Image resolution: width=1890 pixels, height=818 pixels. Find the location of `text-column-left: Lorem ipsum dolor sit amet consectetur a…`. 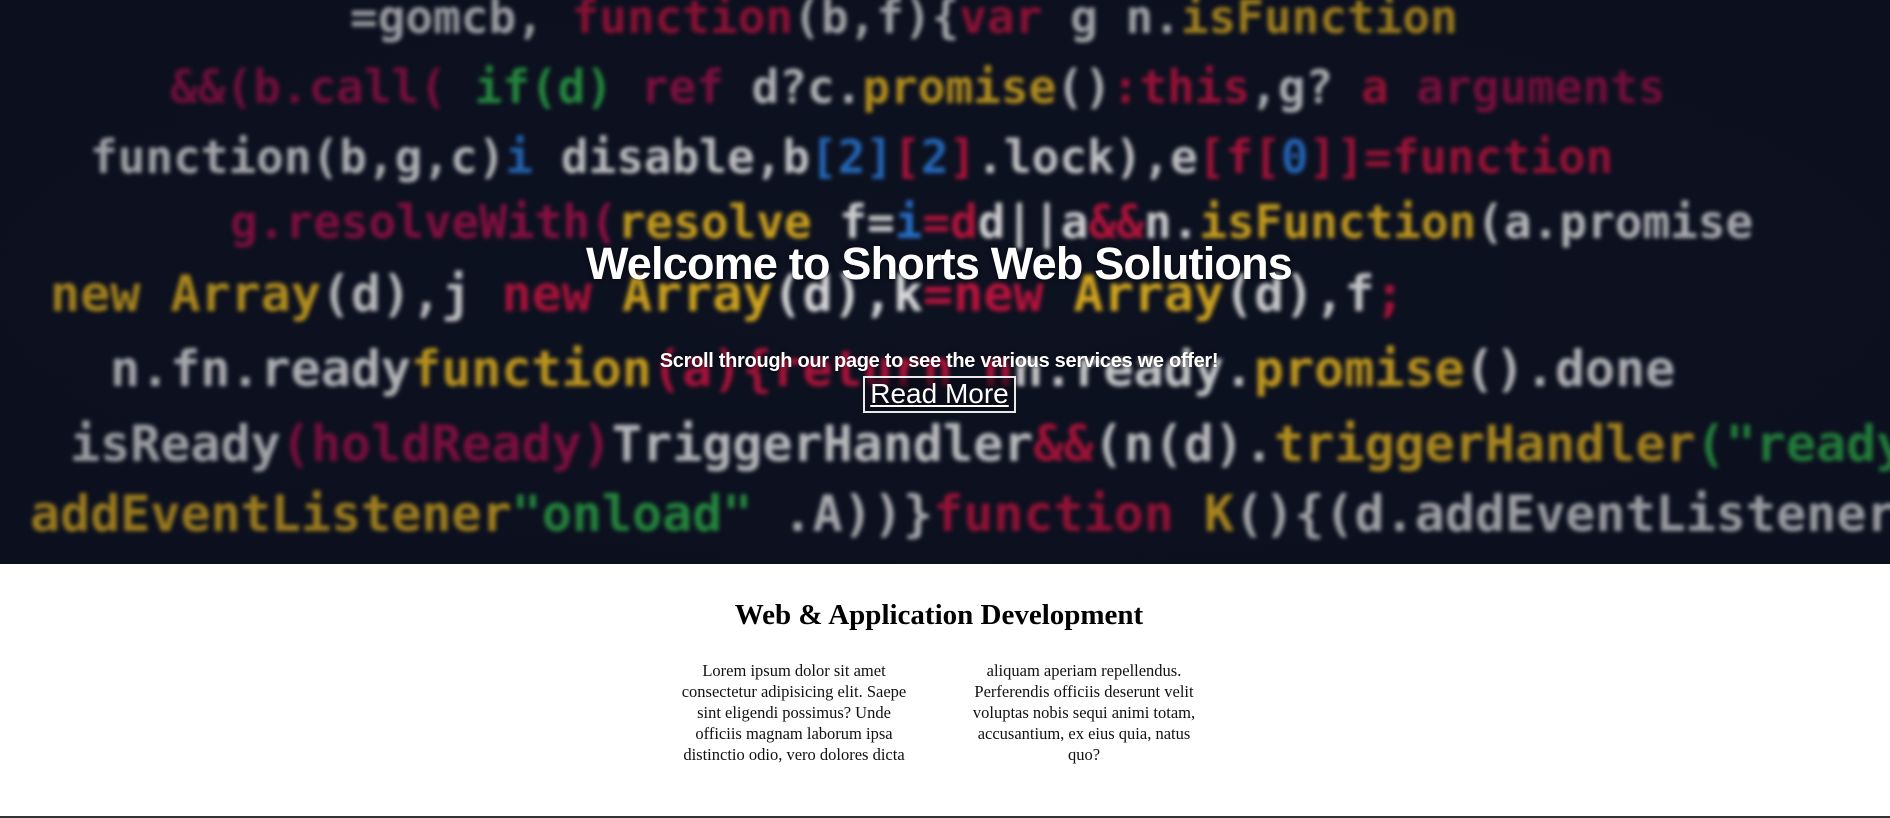

text-column-left: Lorem ipsum dolor sit amet consectetur a… is located at coordinates (794, 712).